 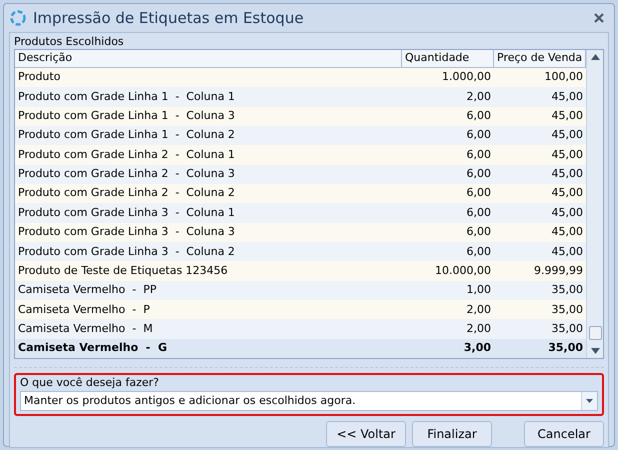 What do you see at coordinates (92, 348) in the screenshot?
I see `table-cell-text: Camiseta Vermelho - G` at bounding box center [92, 348].